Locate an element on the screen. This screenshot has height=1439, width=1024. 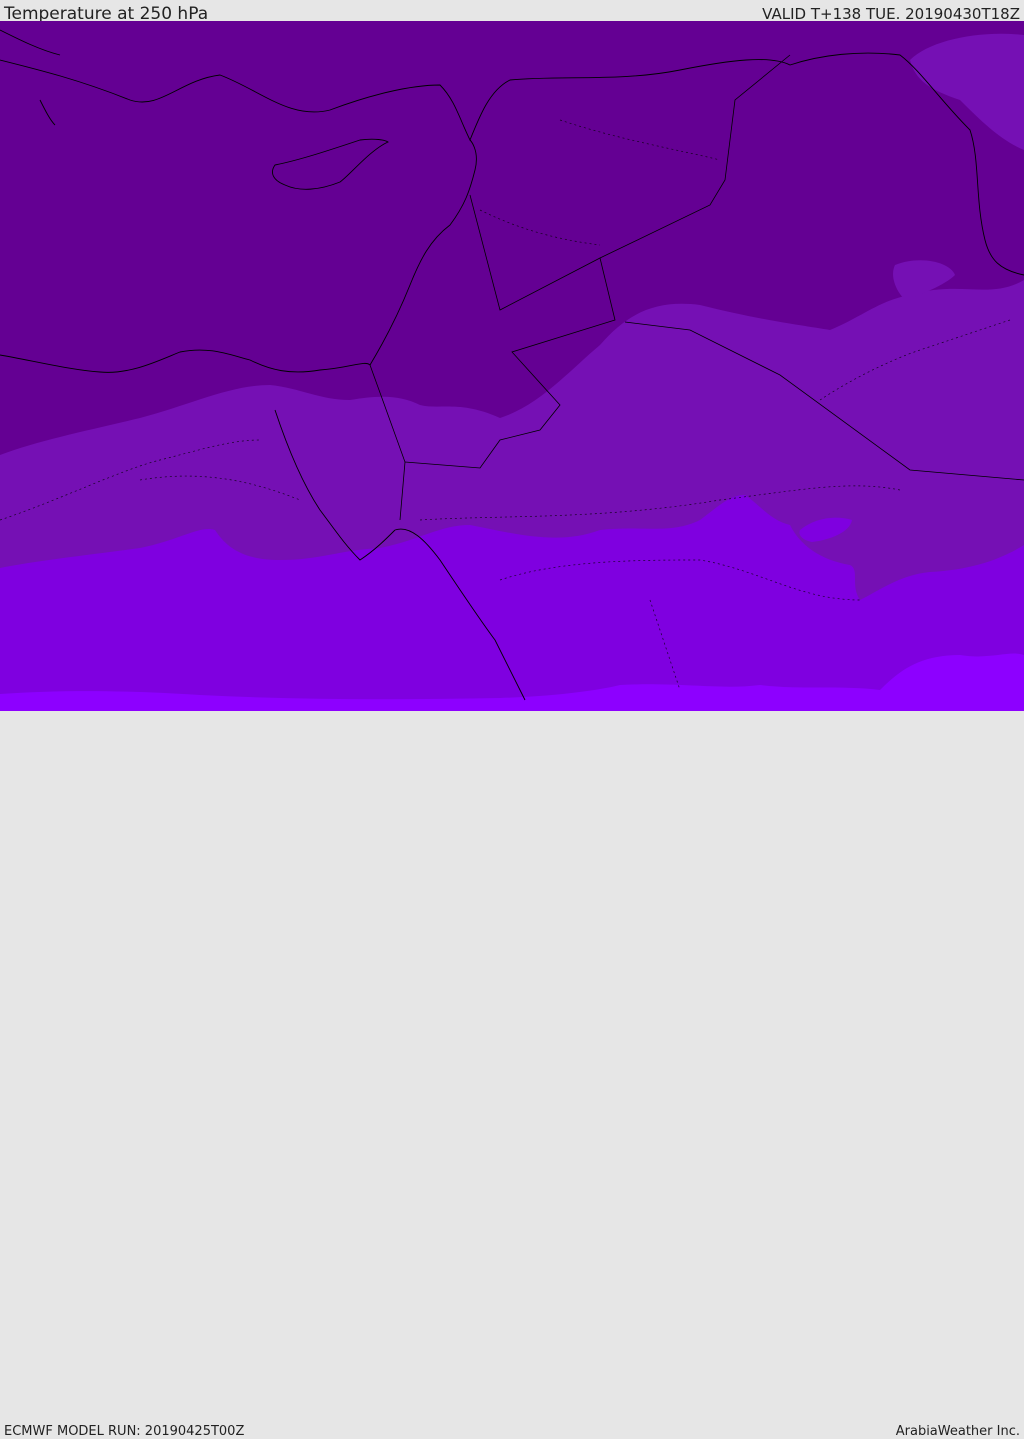
brand-label: ArabiaWeather Inc. is located at coordinates (957, 1431).